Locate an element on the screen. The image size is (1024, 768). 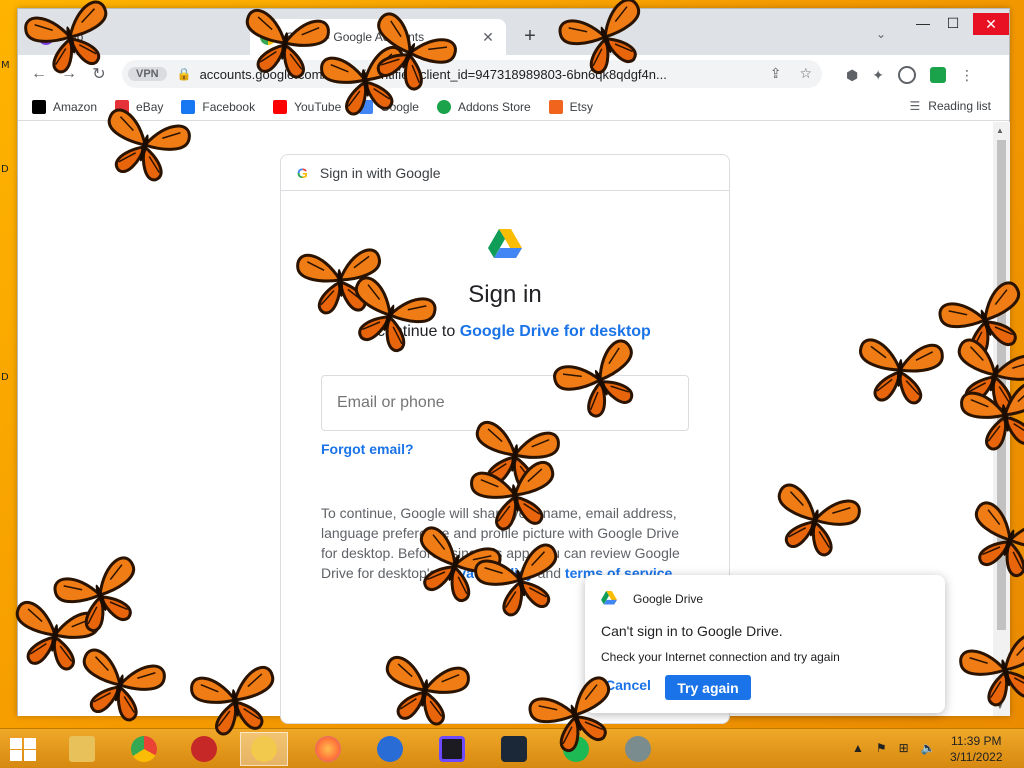
close-tab-icon: ✕ is located at coordinates (488, 37).